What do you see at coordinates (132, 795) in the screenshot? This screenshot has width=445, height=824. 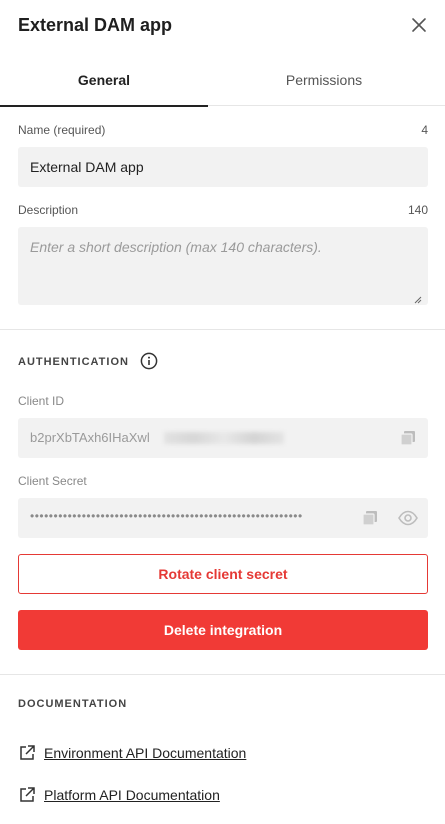 I see `platform-api-doc-link-label: Platform API Documentation` at bounding box center [132, 795].